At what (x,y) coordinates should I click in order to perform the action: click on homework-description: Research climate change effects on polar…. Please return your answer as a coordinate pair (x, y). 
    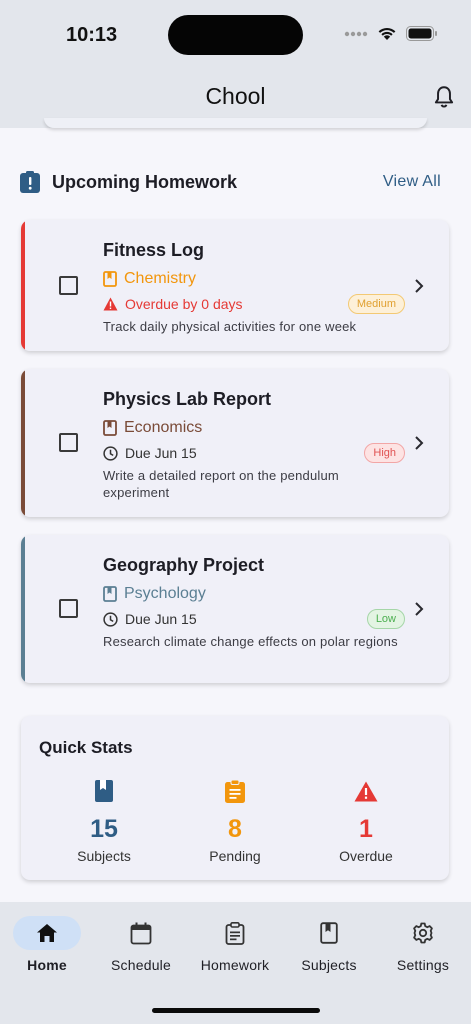
    Looking at the image, I should click on (250, 641).